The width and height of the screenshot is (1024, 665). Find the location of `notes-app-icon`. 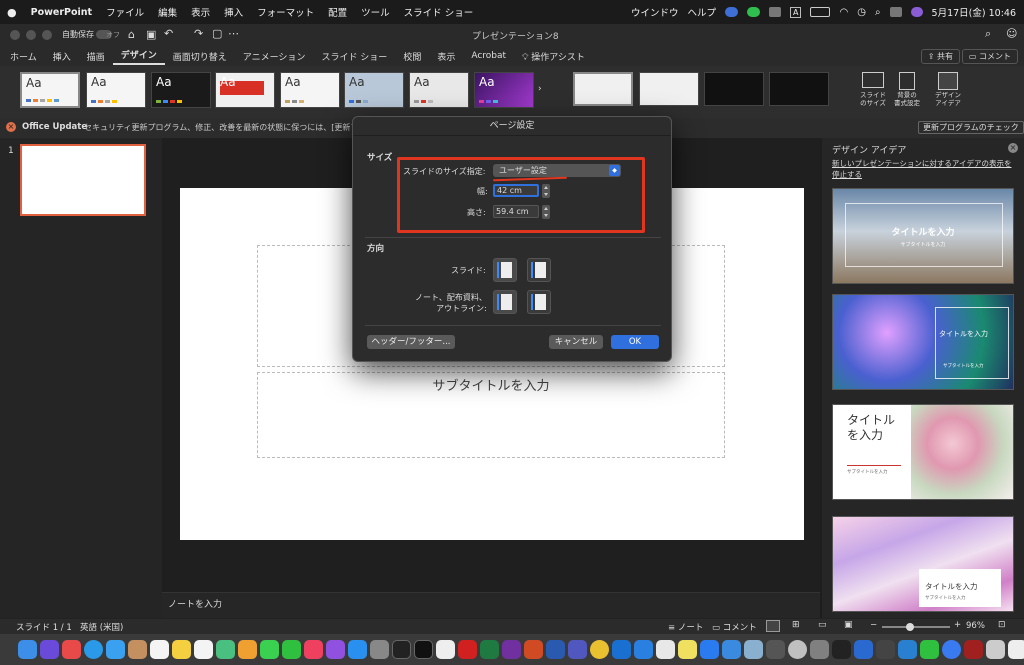

notes-app-icon is located at coordinates (181, 649).